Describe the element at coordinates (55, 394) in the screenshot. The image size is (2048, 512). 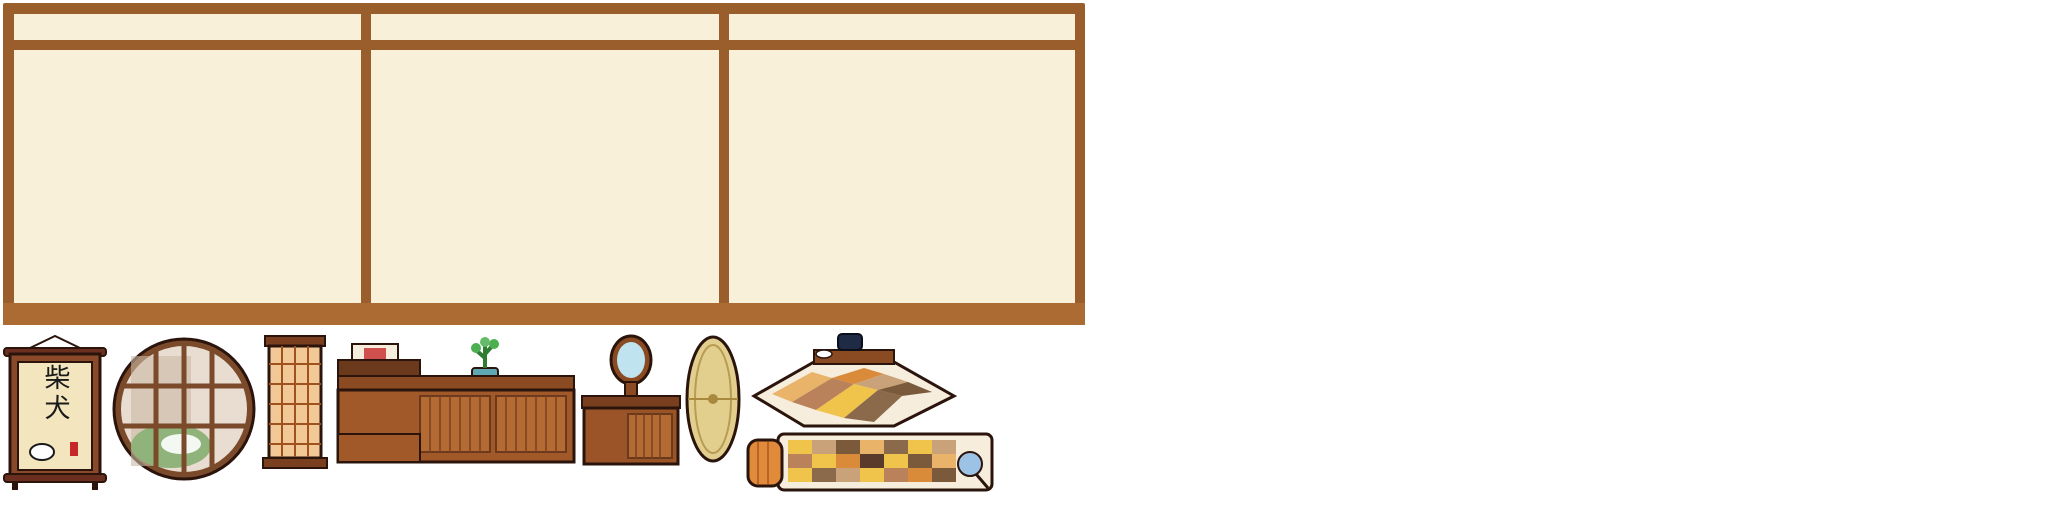
I see `scroll-calligraphy-text: 柴犬` at that location.